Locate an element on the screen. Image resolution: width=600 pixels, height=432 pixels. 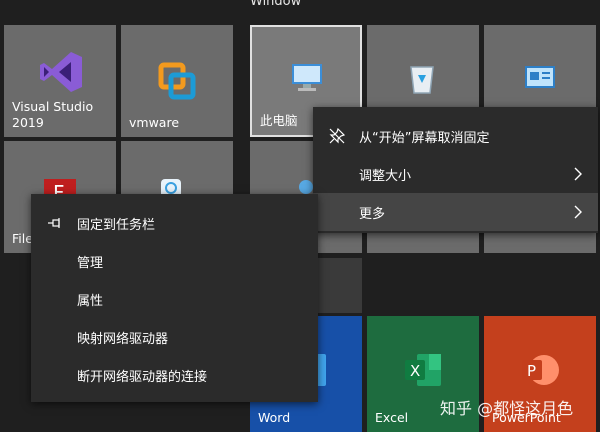
menu-item-unpin: 从“开始”屏幕取消固定 is located at coordinates (455, 136).